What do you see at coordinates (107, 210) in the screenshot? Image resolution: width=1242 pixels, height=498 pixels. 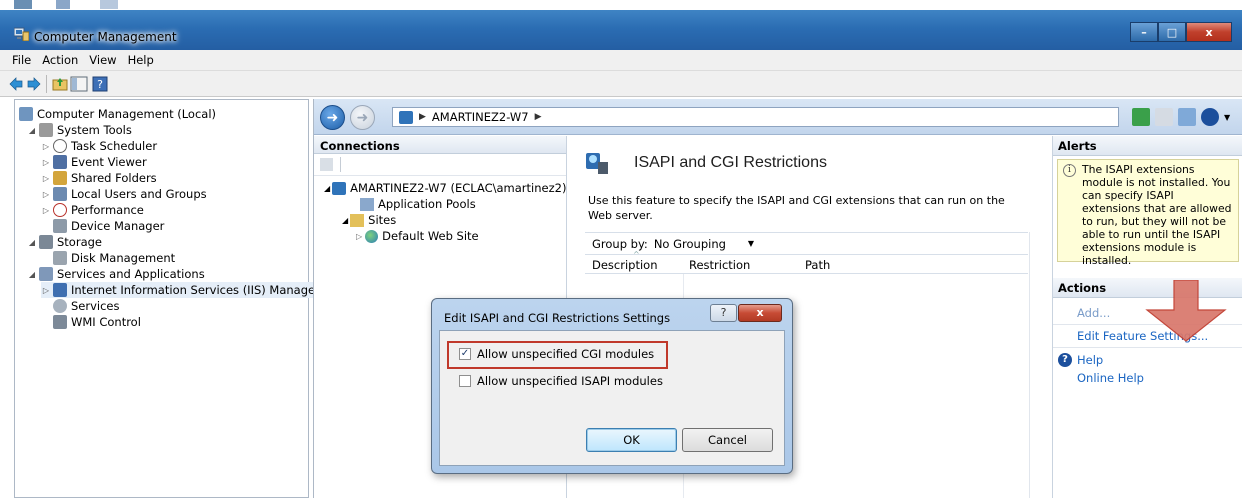 I see `tree-label: Performance` at bounding box center [107, 210].